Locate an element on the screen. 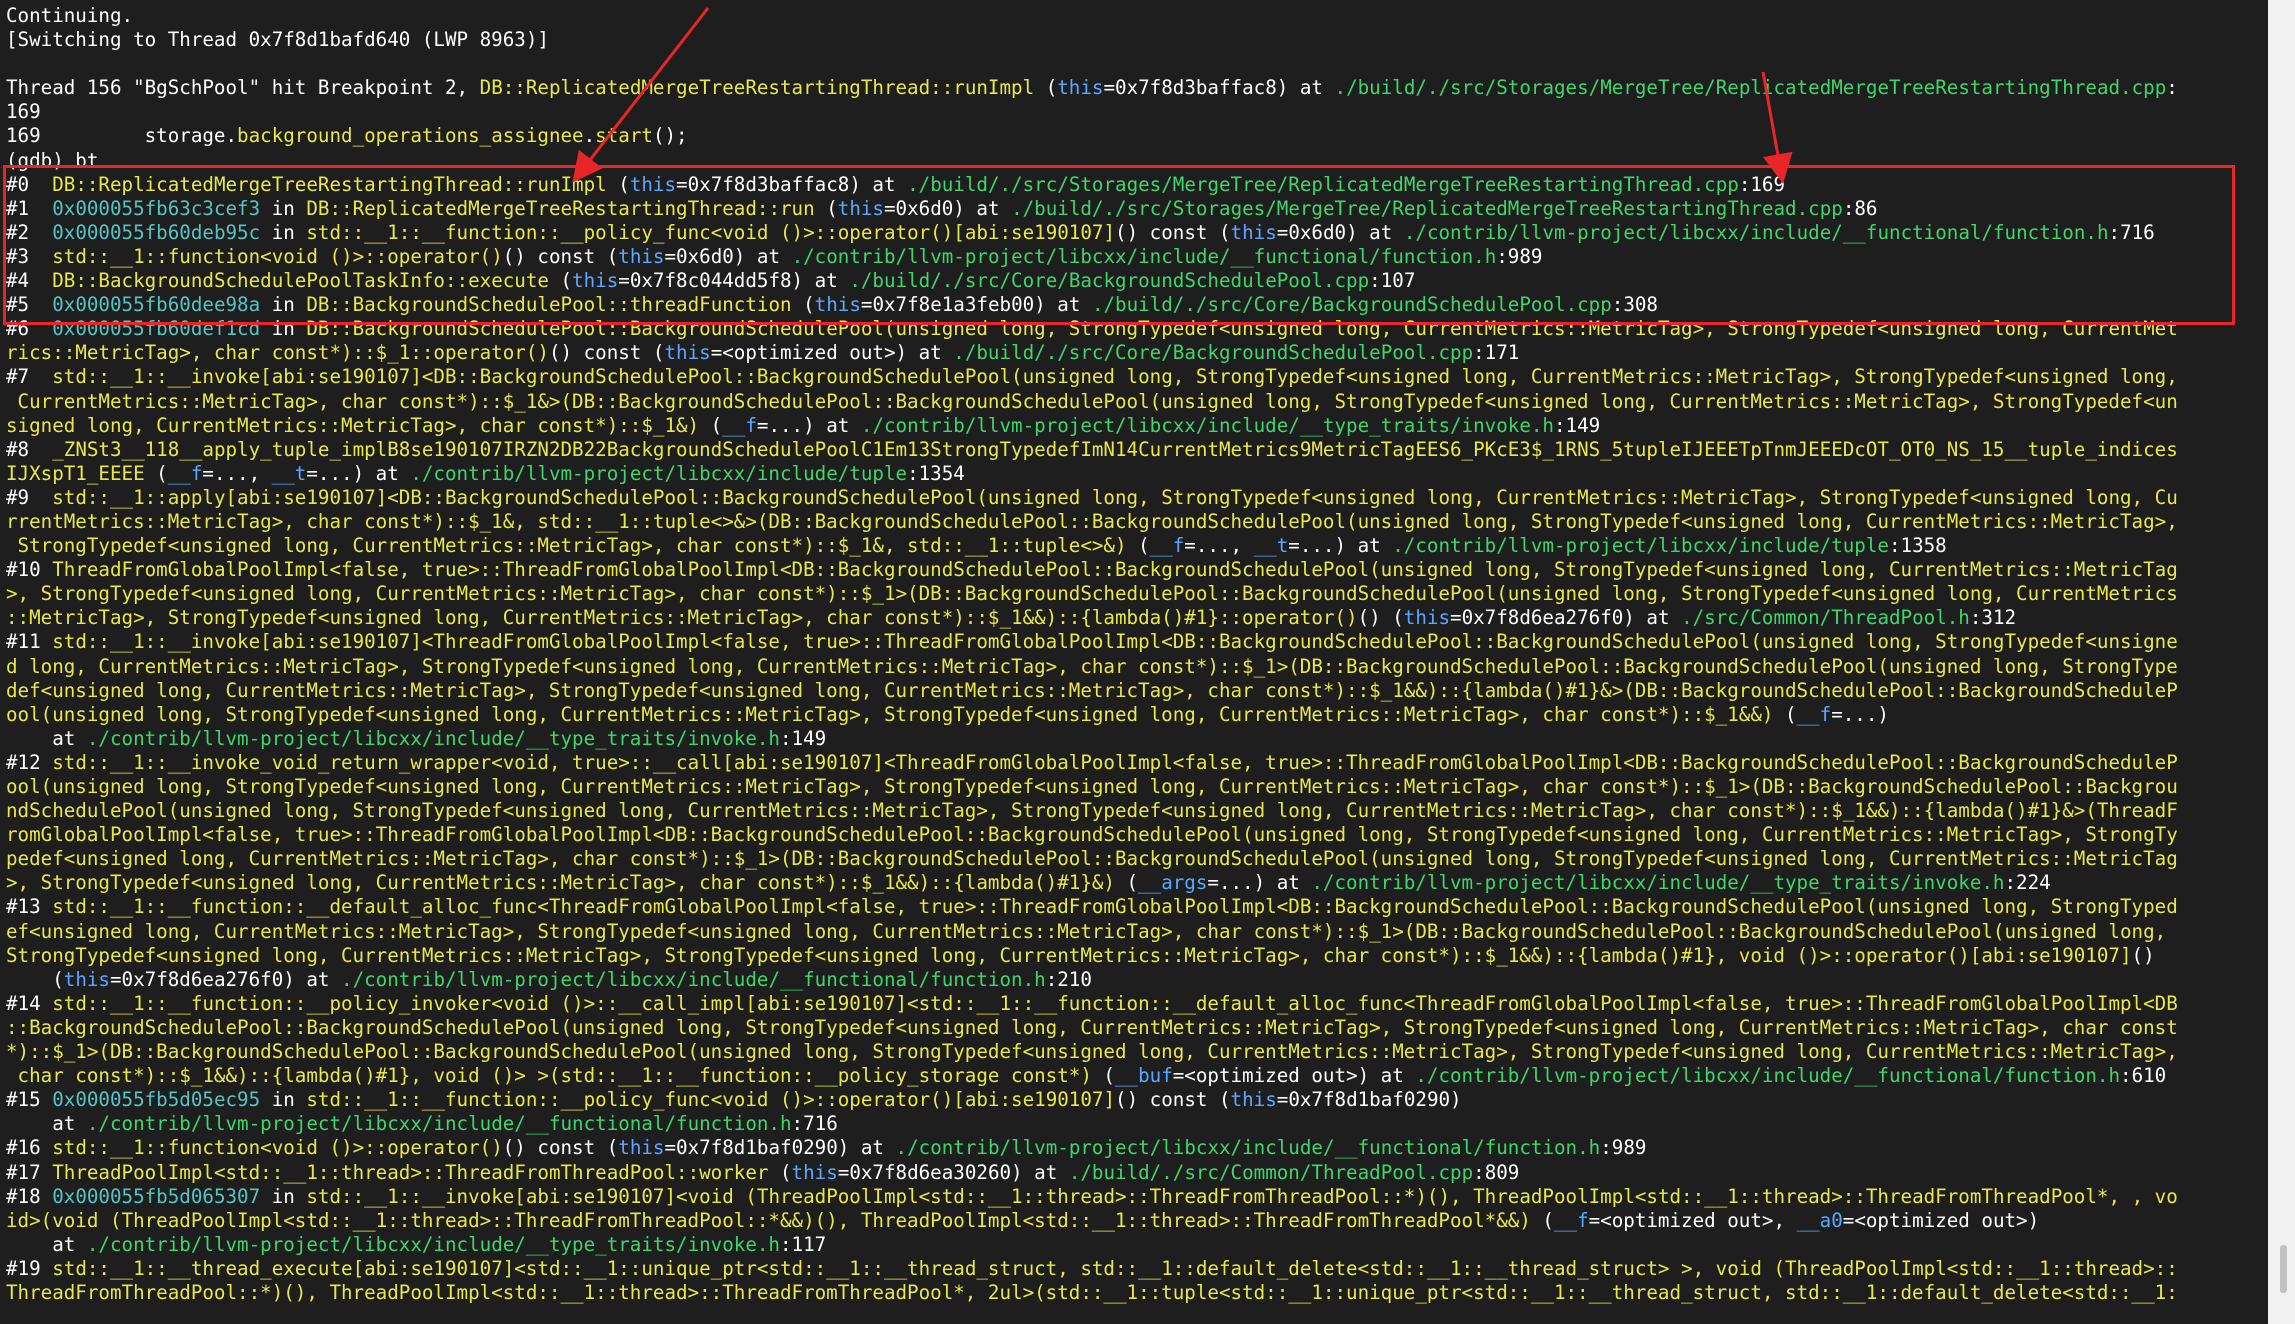  scrollbar-track is located at coordinates (2281, 662).